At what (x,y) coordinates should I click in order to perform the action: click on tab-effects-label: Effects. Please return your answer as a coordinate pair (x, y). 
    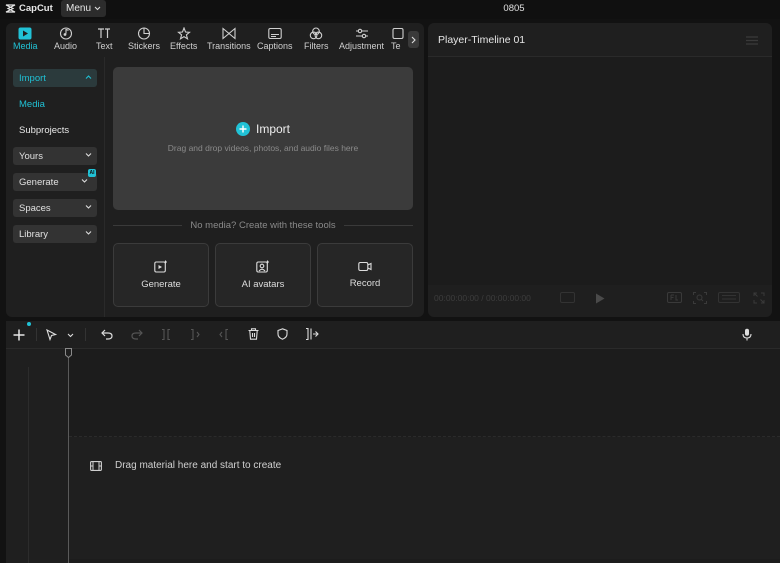
    Looking at the image, I should click on (184, 46).